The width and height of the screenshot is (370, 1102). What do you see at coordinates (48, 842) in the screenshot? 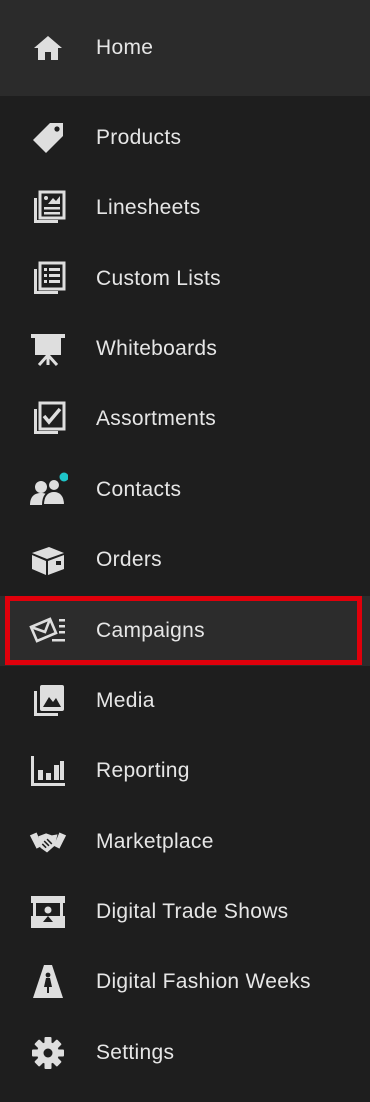
I see `handshake-icon` at bounding box center [48, 842].